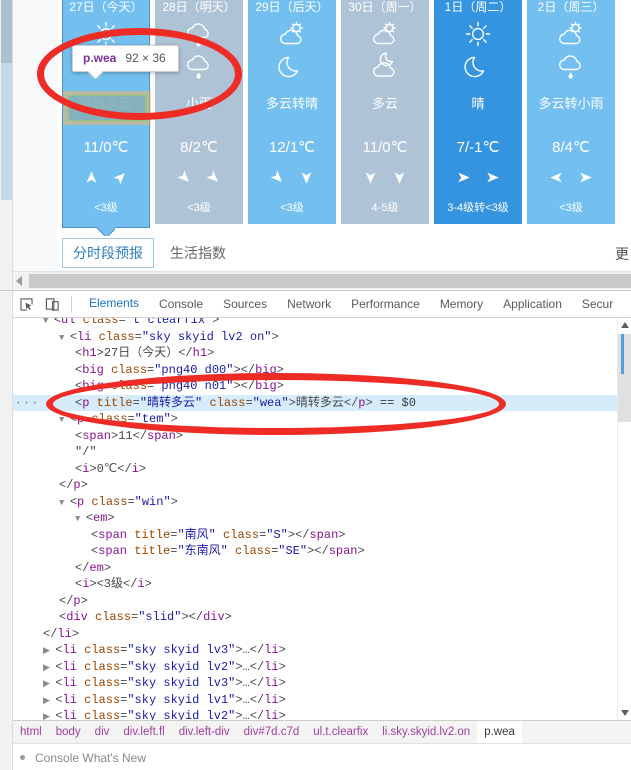 The width and height of the screenshot is (631, 770). I want to click on forecast-day-label: 30日（周一）, so click(385, 7).